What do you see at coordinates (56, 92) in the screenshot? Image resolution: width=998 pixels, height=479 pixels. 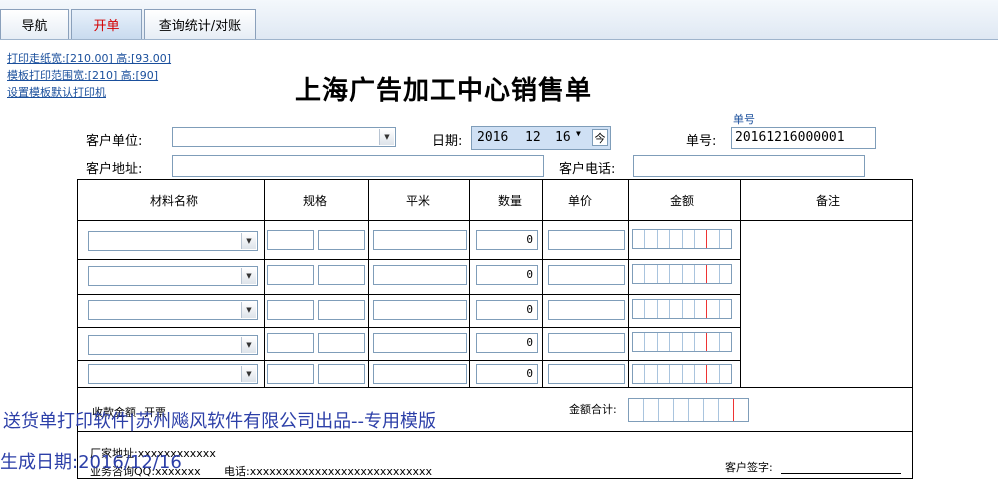 I see `set-printer-link: 设置模板默认打印机` at bounding box center [56, 92].